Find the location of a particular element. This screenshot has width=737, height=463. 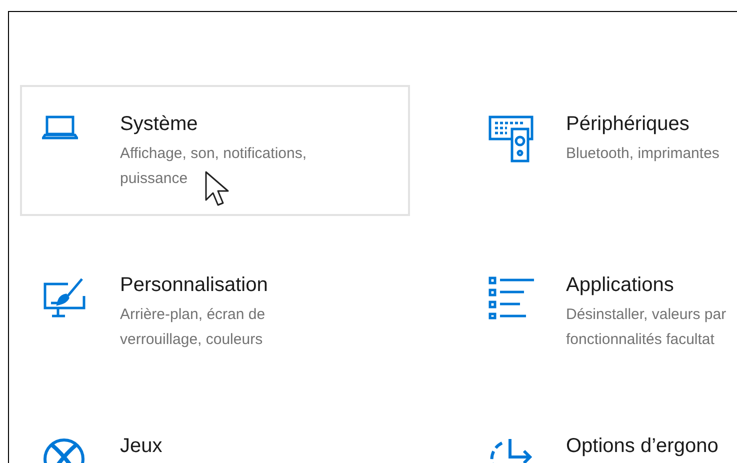

laptop-icon is located at coordinates (60, 128).